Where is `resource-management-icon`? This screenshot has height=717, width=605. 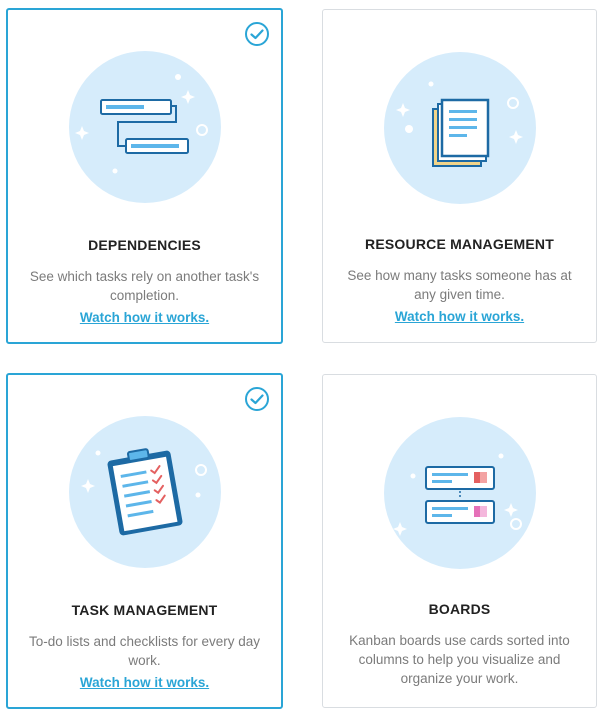 resource-management-icon is located at coordinates (459, 128).